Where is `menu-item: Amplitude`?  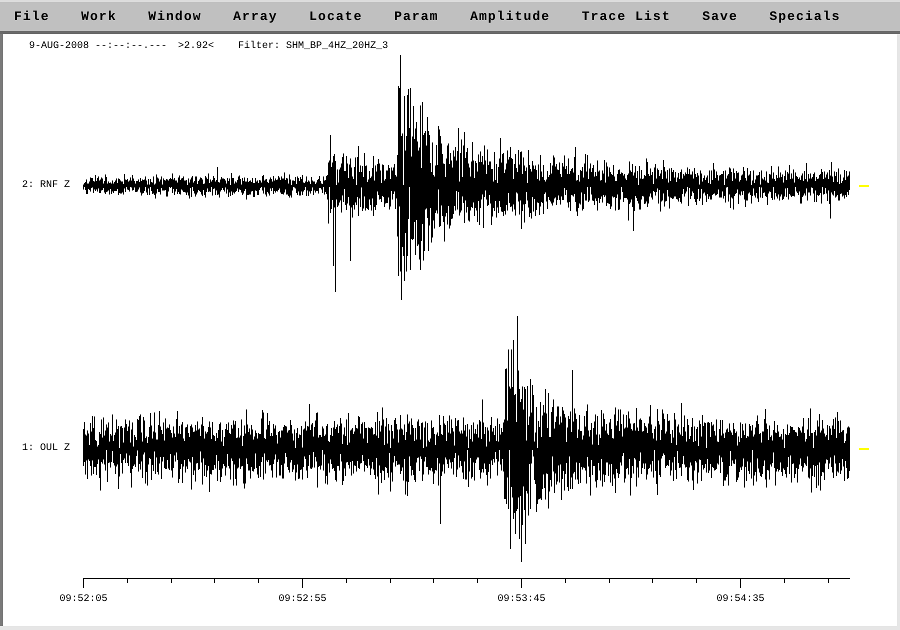
menu-item: Amplitude is located at coordinates (510, 16).